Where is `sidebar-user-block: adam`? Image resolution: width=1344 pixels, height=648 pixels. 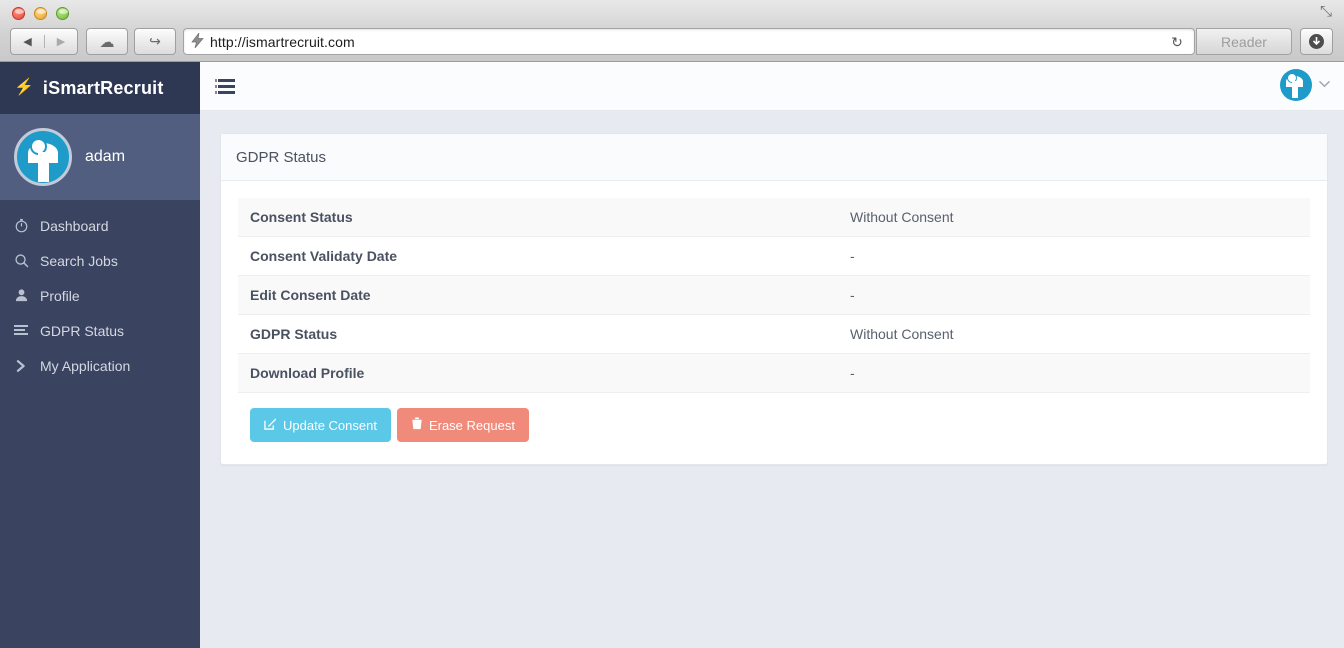 sidebar-user-block: adam is located at coordinates (100, 157).